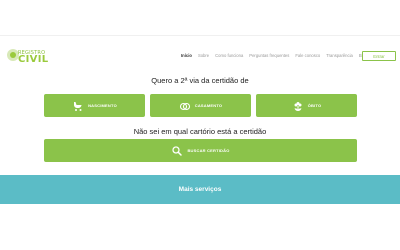  What do you see at coordinates (208, 105) in the screenshot?
I see `marriage-label: CASAMENTO` at bounding box center [208, 105].